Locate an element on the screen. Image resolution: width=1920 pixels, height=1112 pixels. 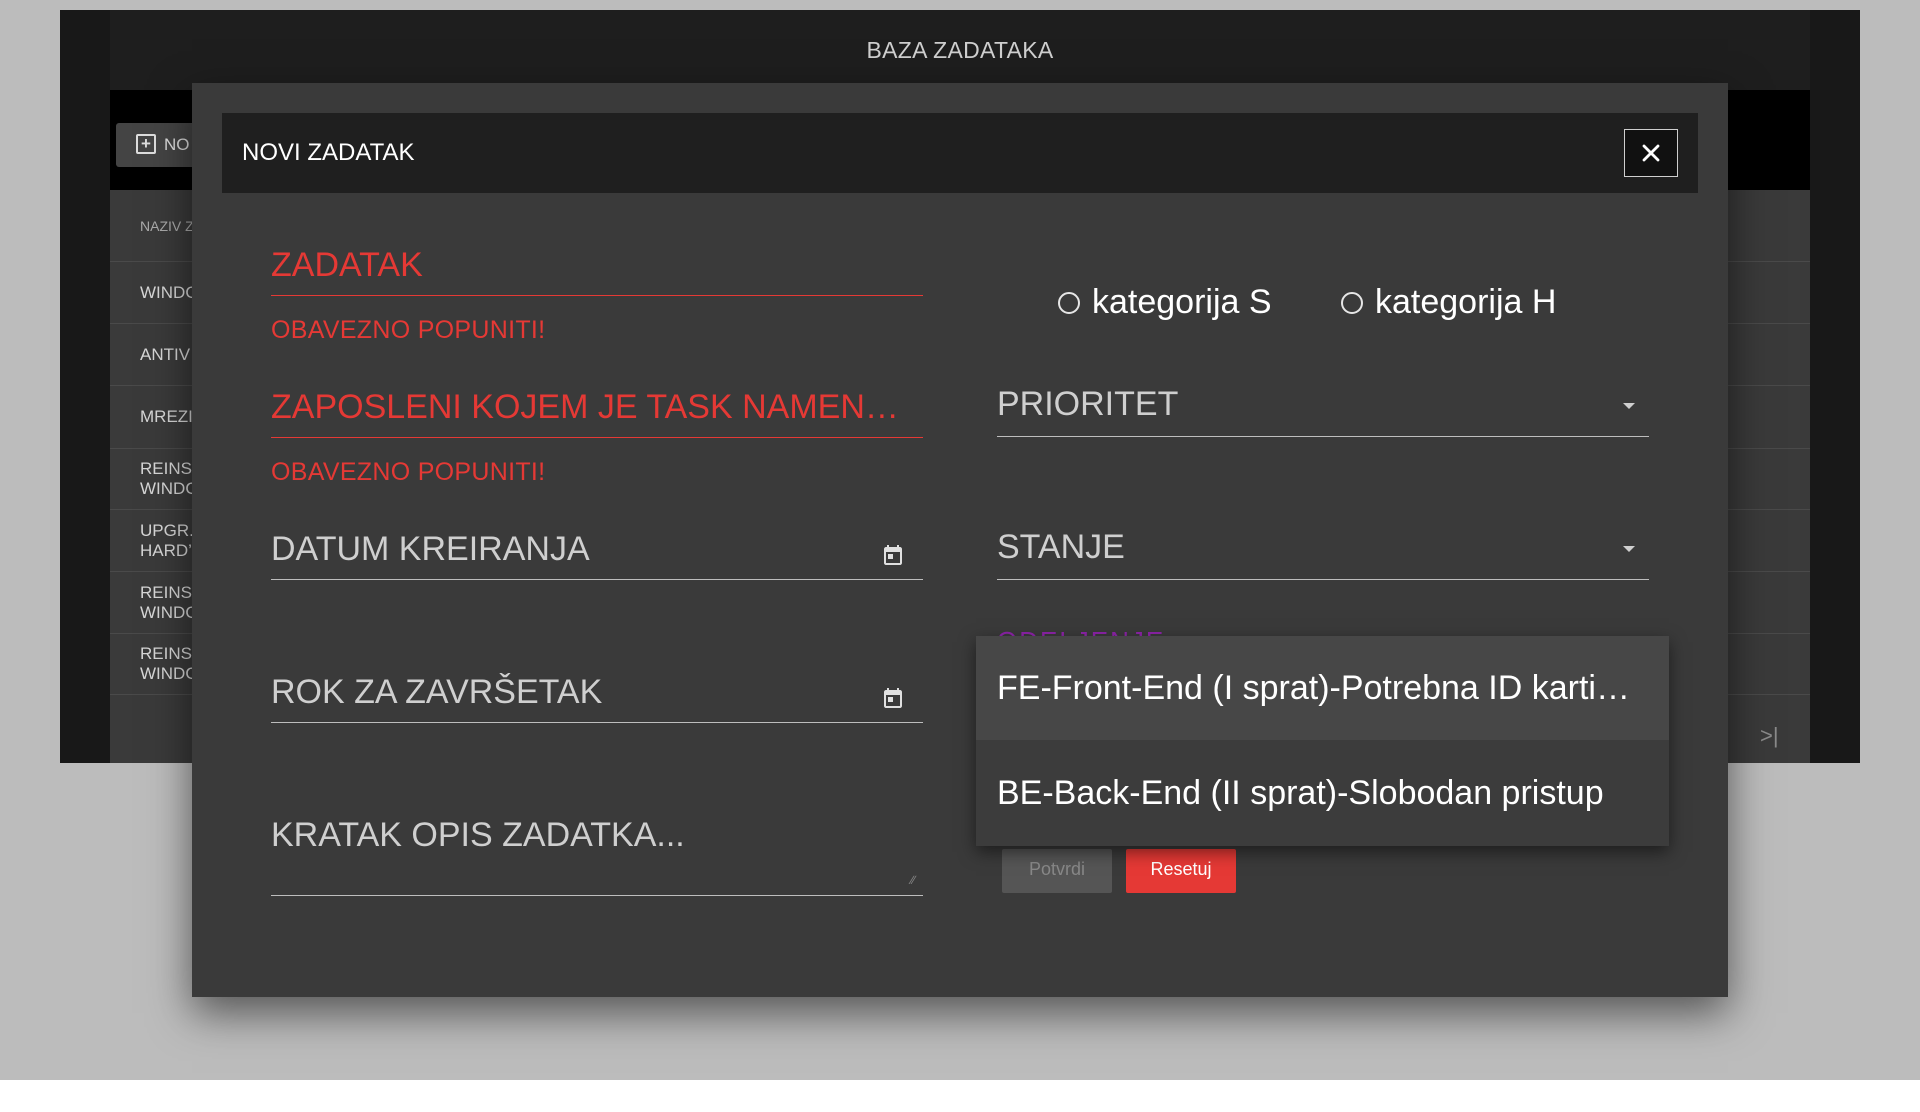
task-name-field: ZADATAK is located at coordinates (597, 271).